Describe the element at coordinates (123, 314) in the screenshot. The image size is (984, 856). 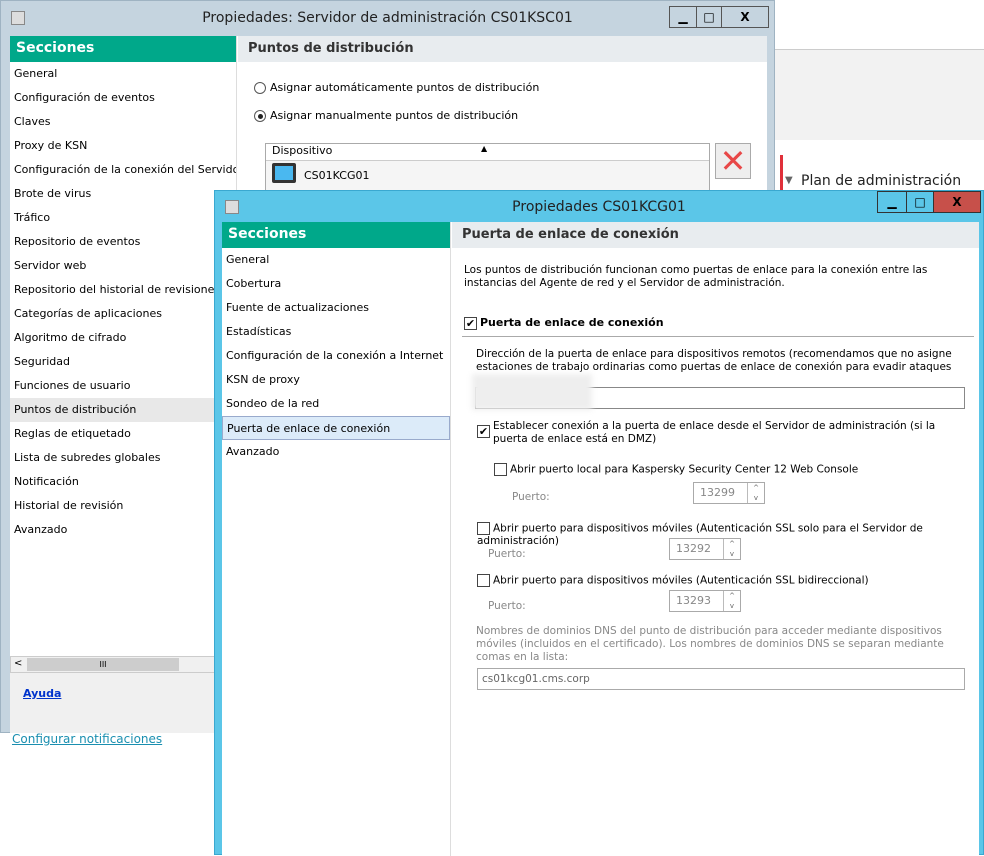
I see `section-item: Categorías de aplicaciones` at that location.